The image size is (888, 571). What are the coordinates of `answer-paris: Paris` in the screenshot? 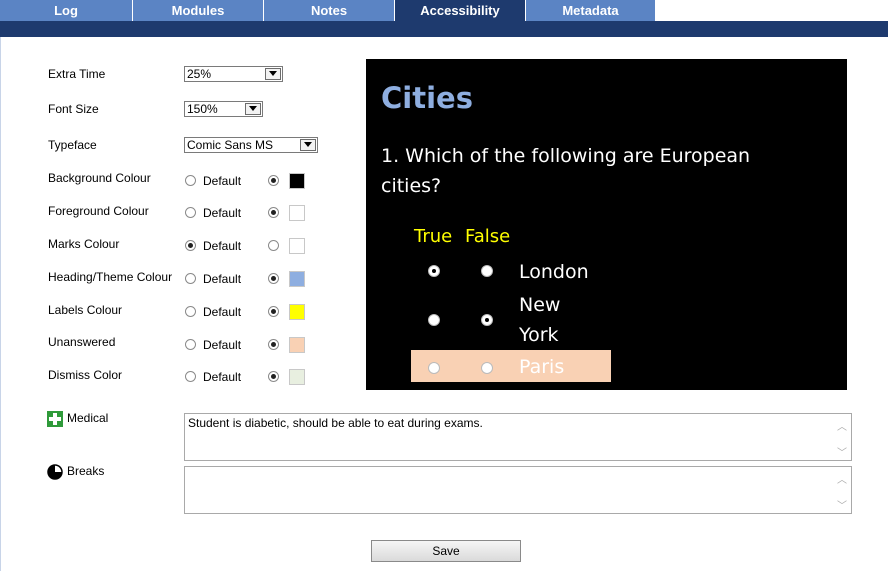 It's located at (542, 367).